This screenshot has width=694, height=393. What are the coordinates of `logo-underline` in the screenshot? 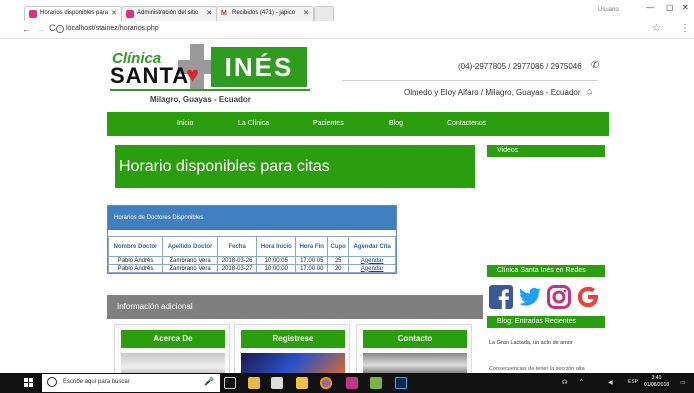 It's located at (210, 90).